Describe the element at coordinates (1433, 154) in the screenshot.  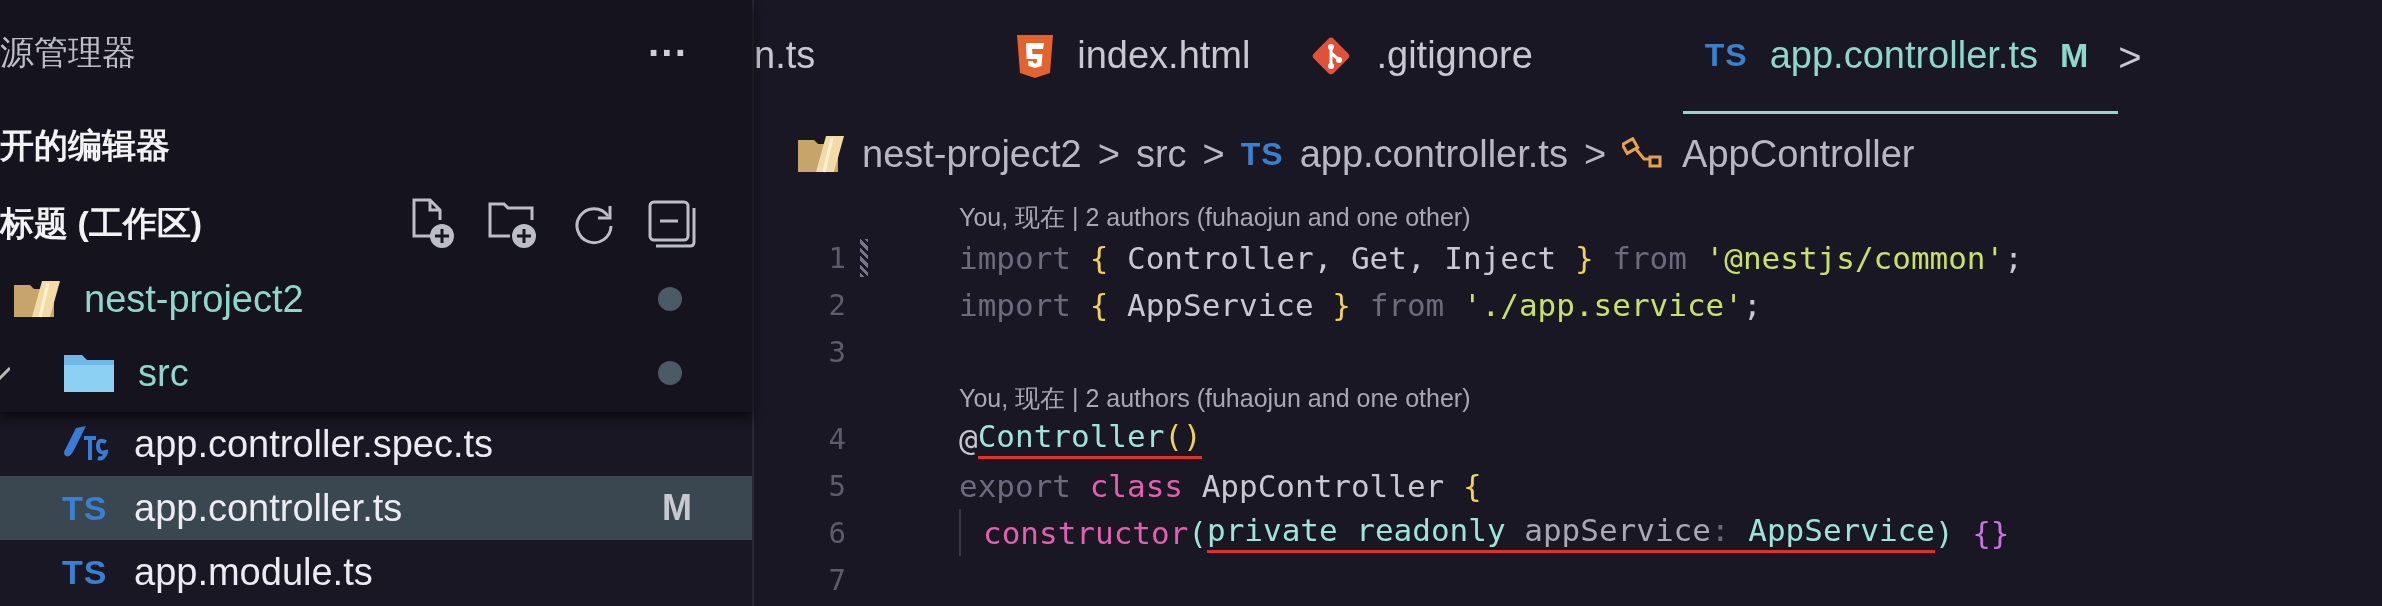
I see `breadcrumb-item: app.controller.ts` at that location.